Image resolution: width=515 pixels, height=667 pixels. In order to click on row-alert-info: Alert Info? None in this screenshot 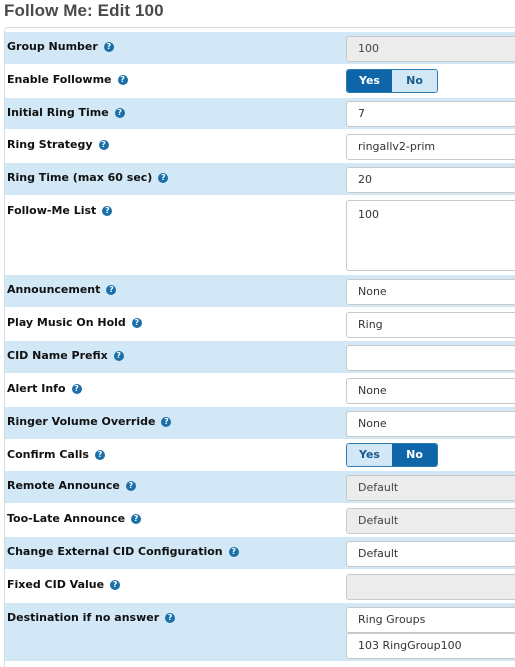, I will do `click(260, 389)`.